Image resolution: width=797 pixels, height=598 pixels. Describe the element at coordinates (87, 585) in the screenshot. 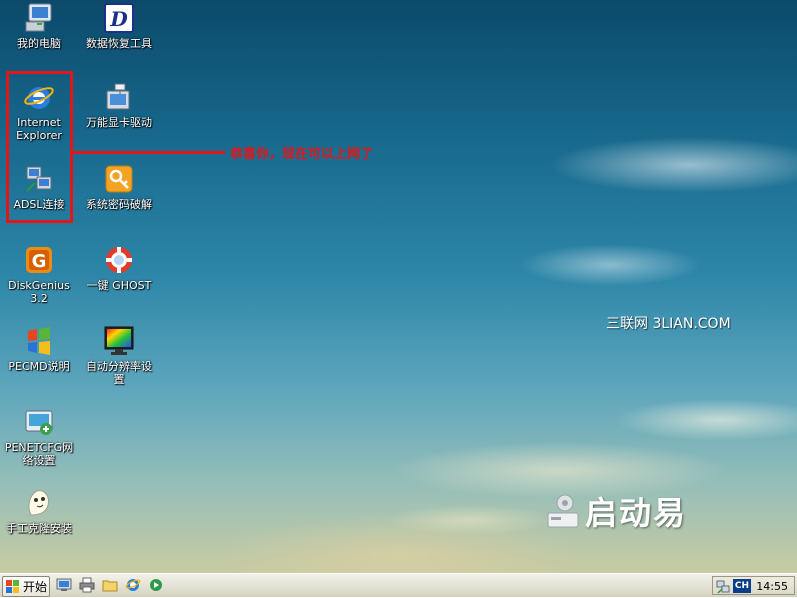

I see `printer-icon` at that location.